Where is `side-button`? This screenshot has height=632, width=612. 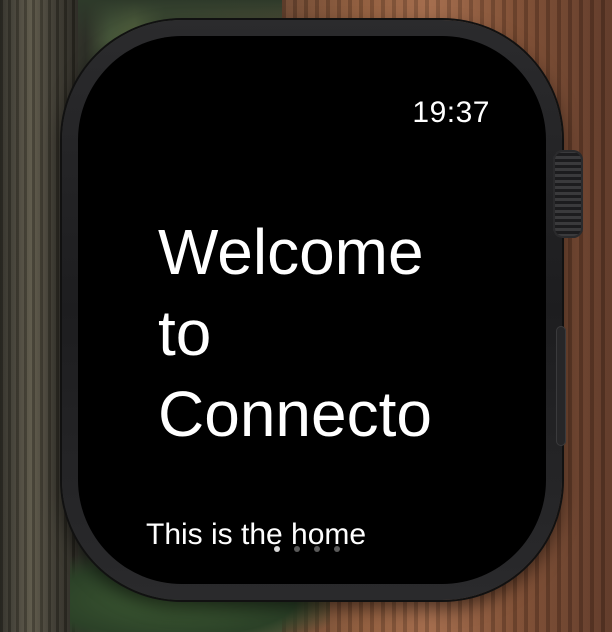 side-button is located at coordinates (561, 386).